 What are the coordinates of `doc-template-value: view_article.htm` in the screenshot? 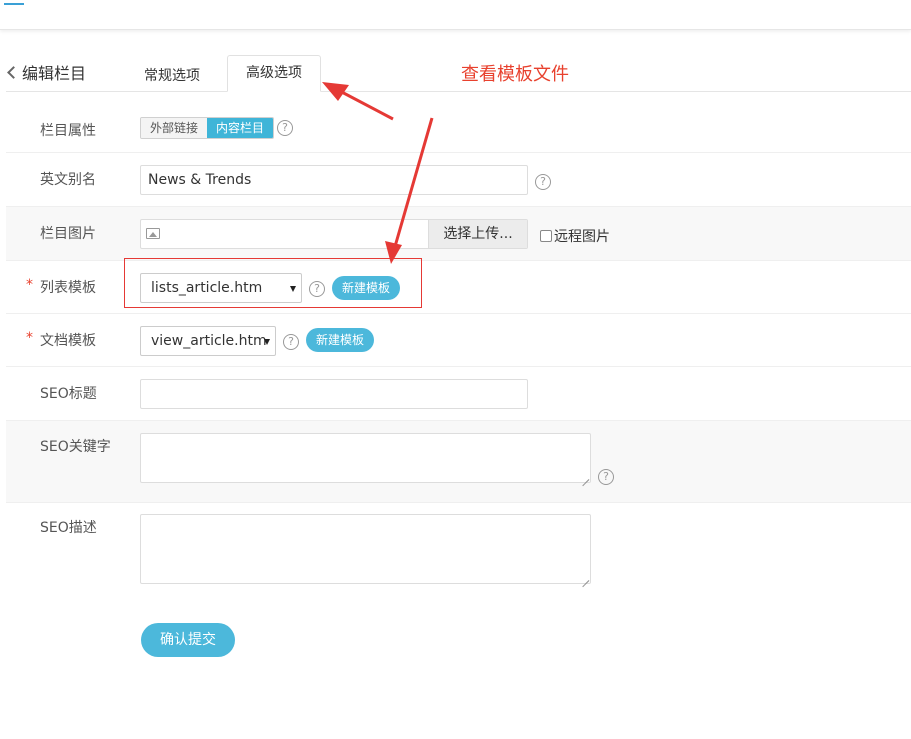 It's located at (209, 341).